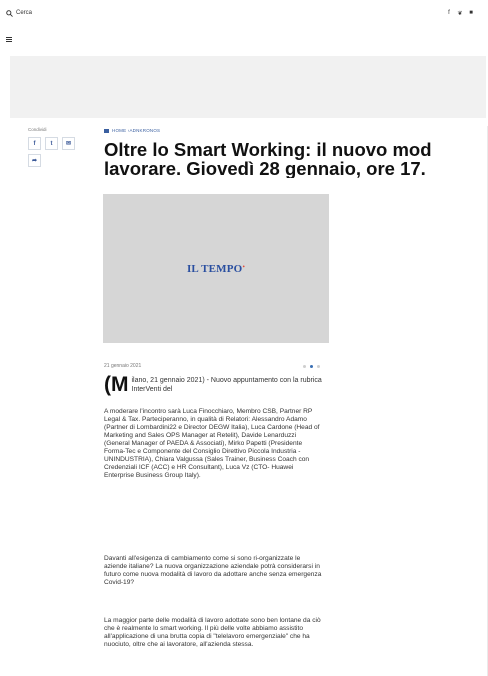 The width and height of the screenshot is (488, 676). Describe the element at coordinates (68, 143) in the screenshot. I see `share-email-button: ✉` at that location.